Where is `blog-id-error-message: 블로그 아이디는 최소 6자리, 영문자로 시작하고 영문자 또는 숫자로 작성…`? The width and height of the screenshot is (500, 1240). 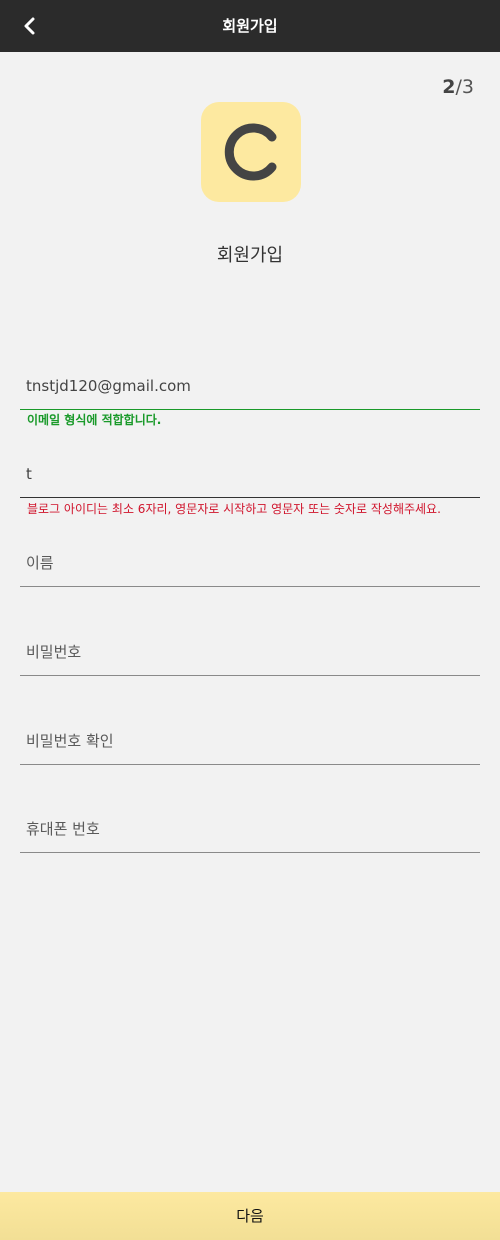
blog-id-error-message: 블로그 아이디는 최소 6자리, 영문자로 시작하고 영문자 또는 숫자로 작성… is located at coordinates (234, 509).